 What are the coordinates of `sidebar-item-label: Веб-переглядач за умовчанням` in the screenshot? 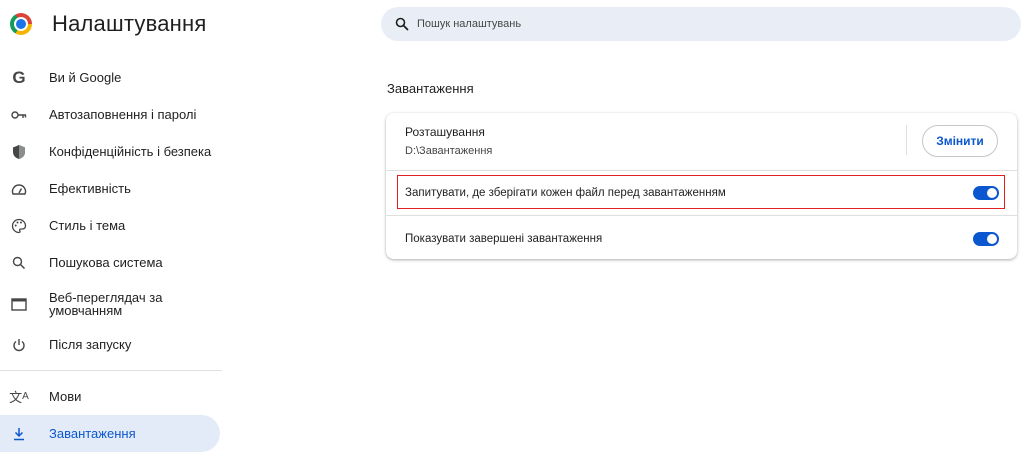 It's located at (106, 304).